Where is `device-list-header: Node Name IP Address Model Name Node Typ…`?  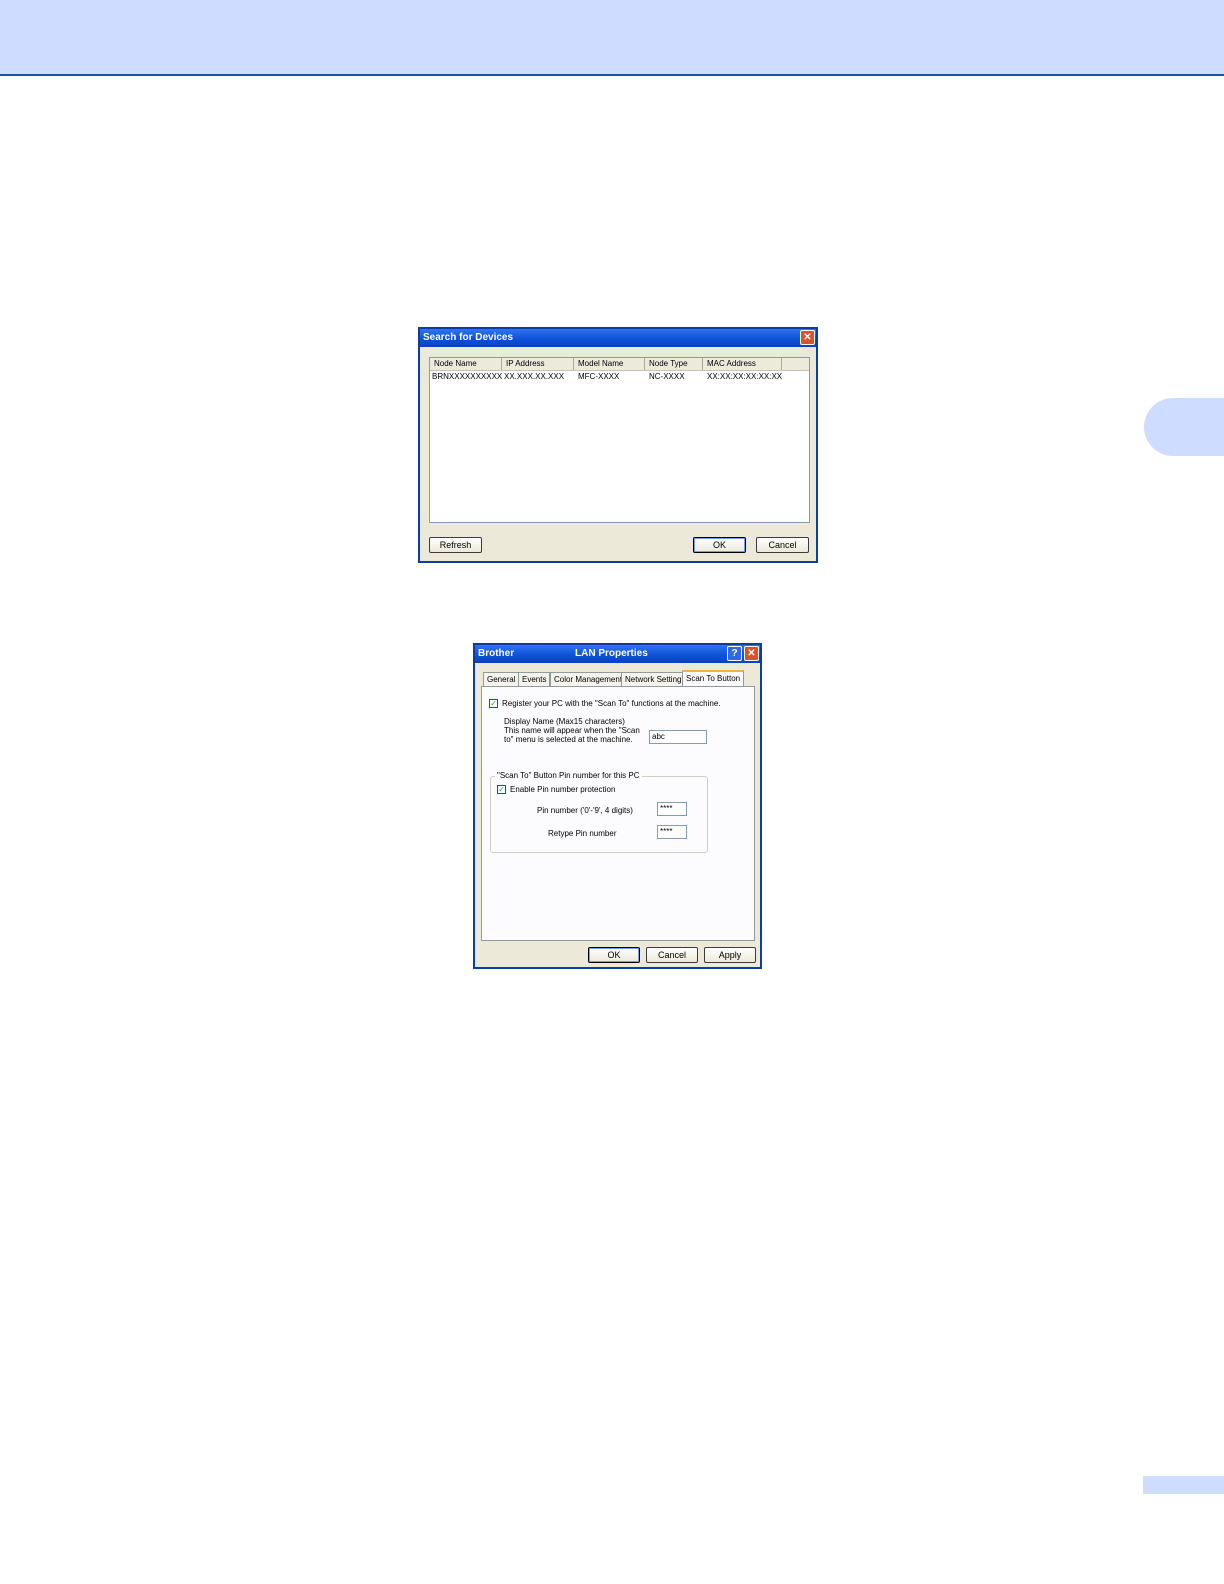
device-list-header: Node Name IP Address Model Name Node Typ… is located at coordinates (619, 364).